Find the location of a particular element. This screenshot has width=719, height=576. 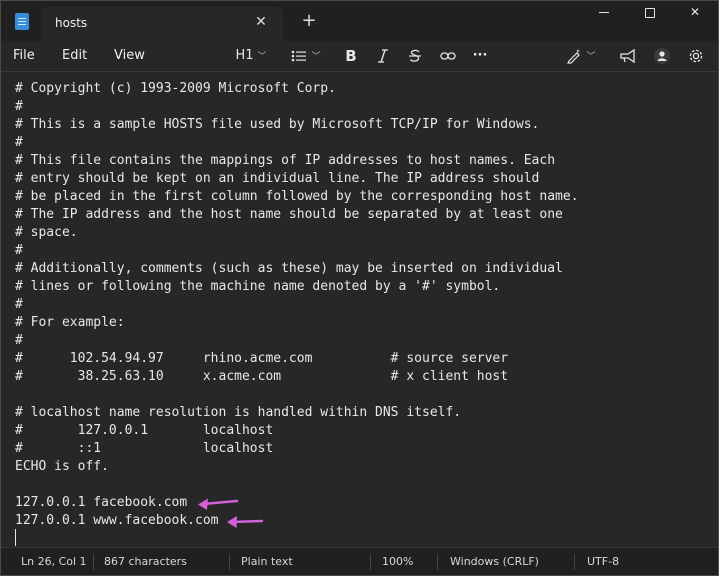

tab-close-icon: ✕ is located at coordinates (261, 22).